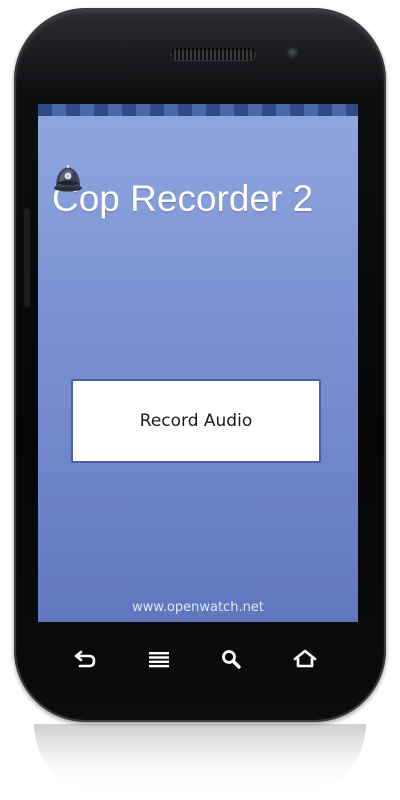 Image resolution: width=400 pixels, height=800 pixels. What do you see at coordinates (198, 607) in the screenshot?
I see `openwatch-link: www.openwatch.net` at bounding box center [198, 607].